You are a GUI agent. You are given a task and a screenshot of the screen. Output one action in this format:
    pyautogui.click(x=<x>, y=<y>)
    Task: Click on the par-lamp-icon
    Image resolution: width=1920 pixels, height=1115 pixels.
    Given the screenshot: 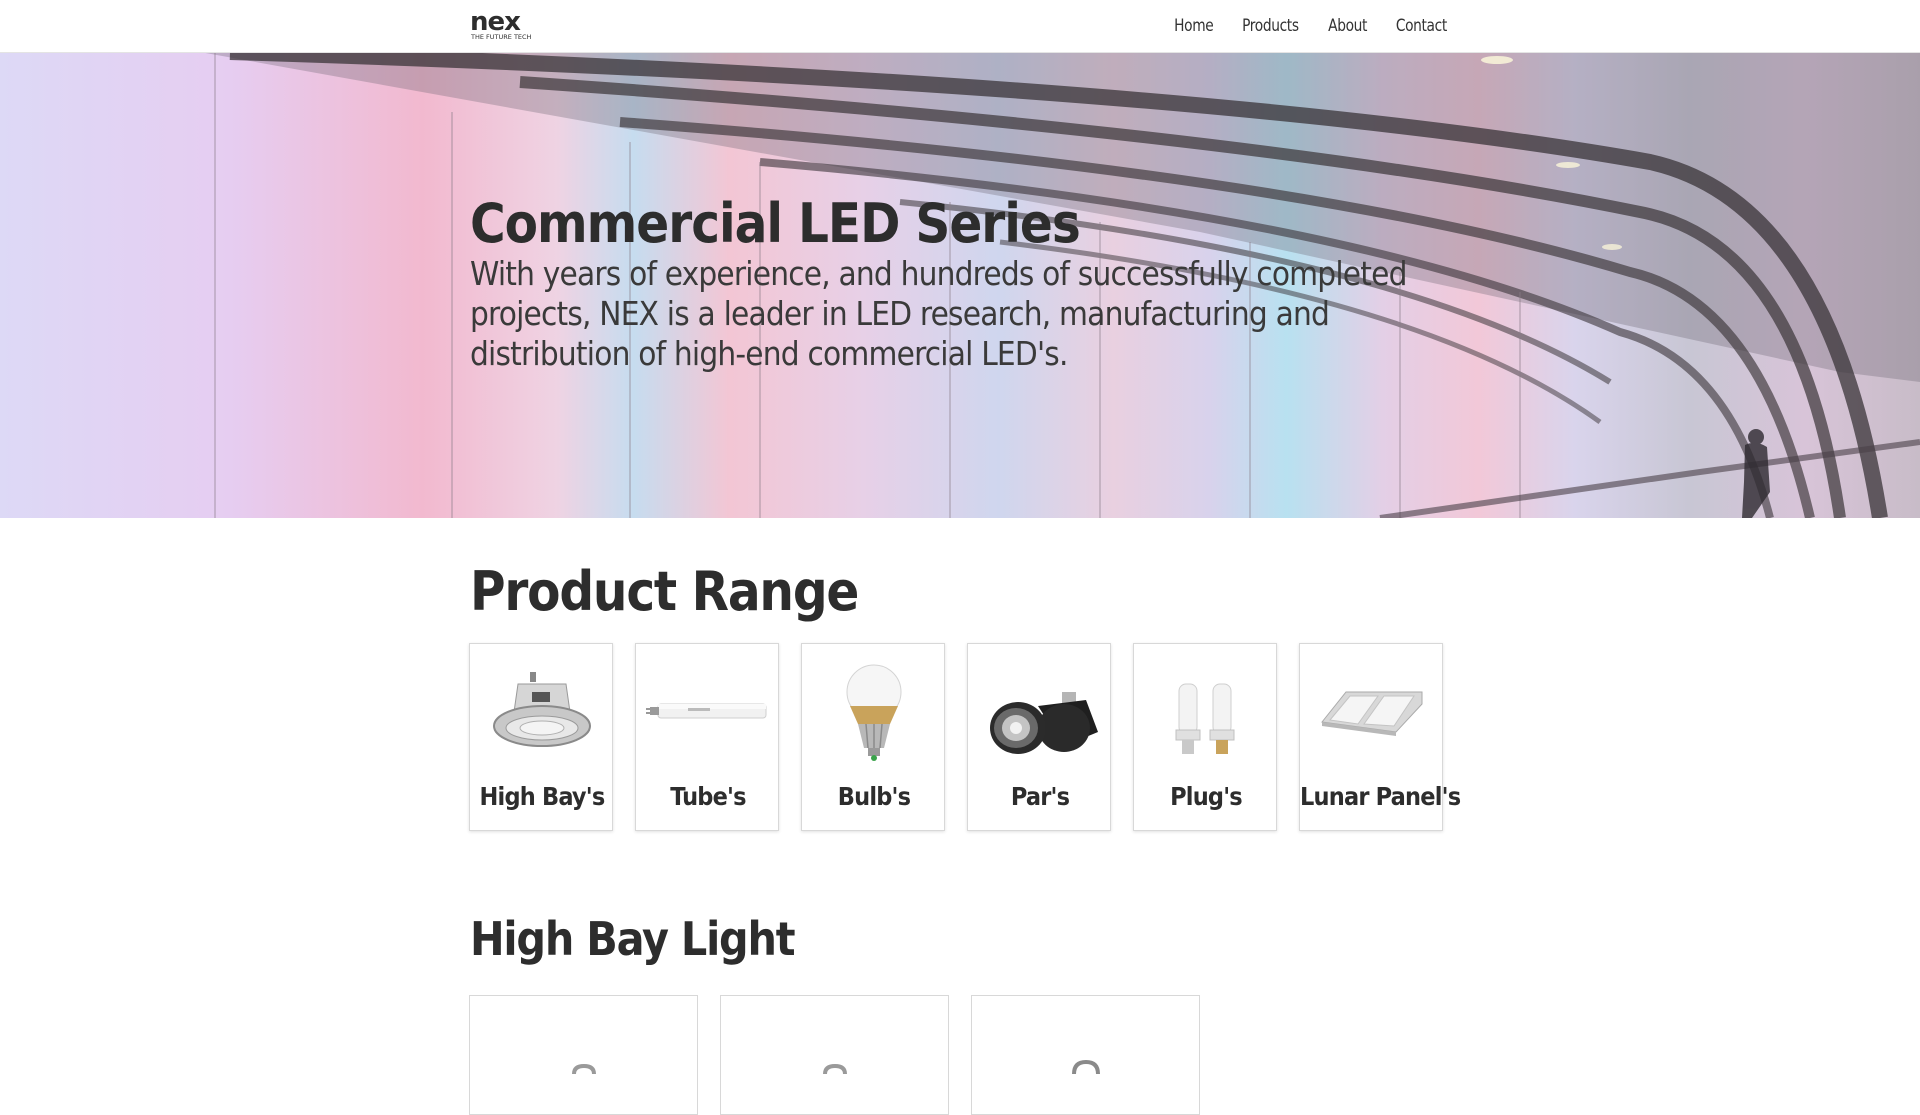 What is the action you would take?
    pyautogui.click(x=1044, y=723)
    